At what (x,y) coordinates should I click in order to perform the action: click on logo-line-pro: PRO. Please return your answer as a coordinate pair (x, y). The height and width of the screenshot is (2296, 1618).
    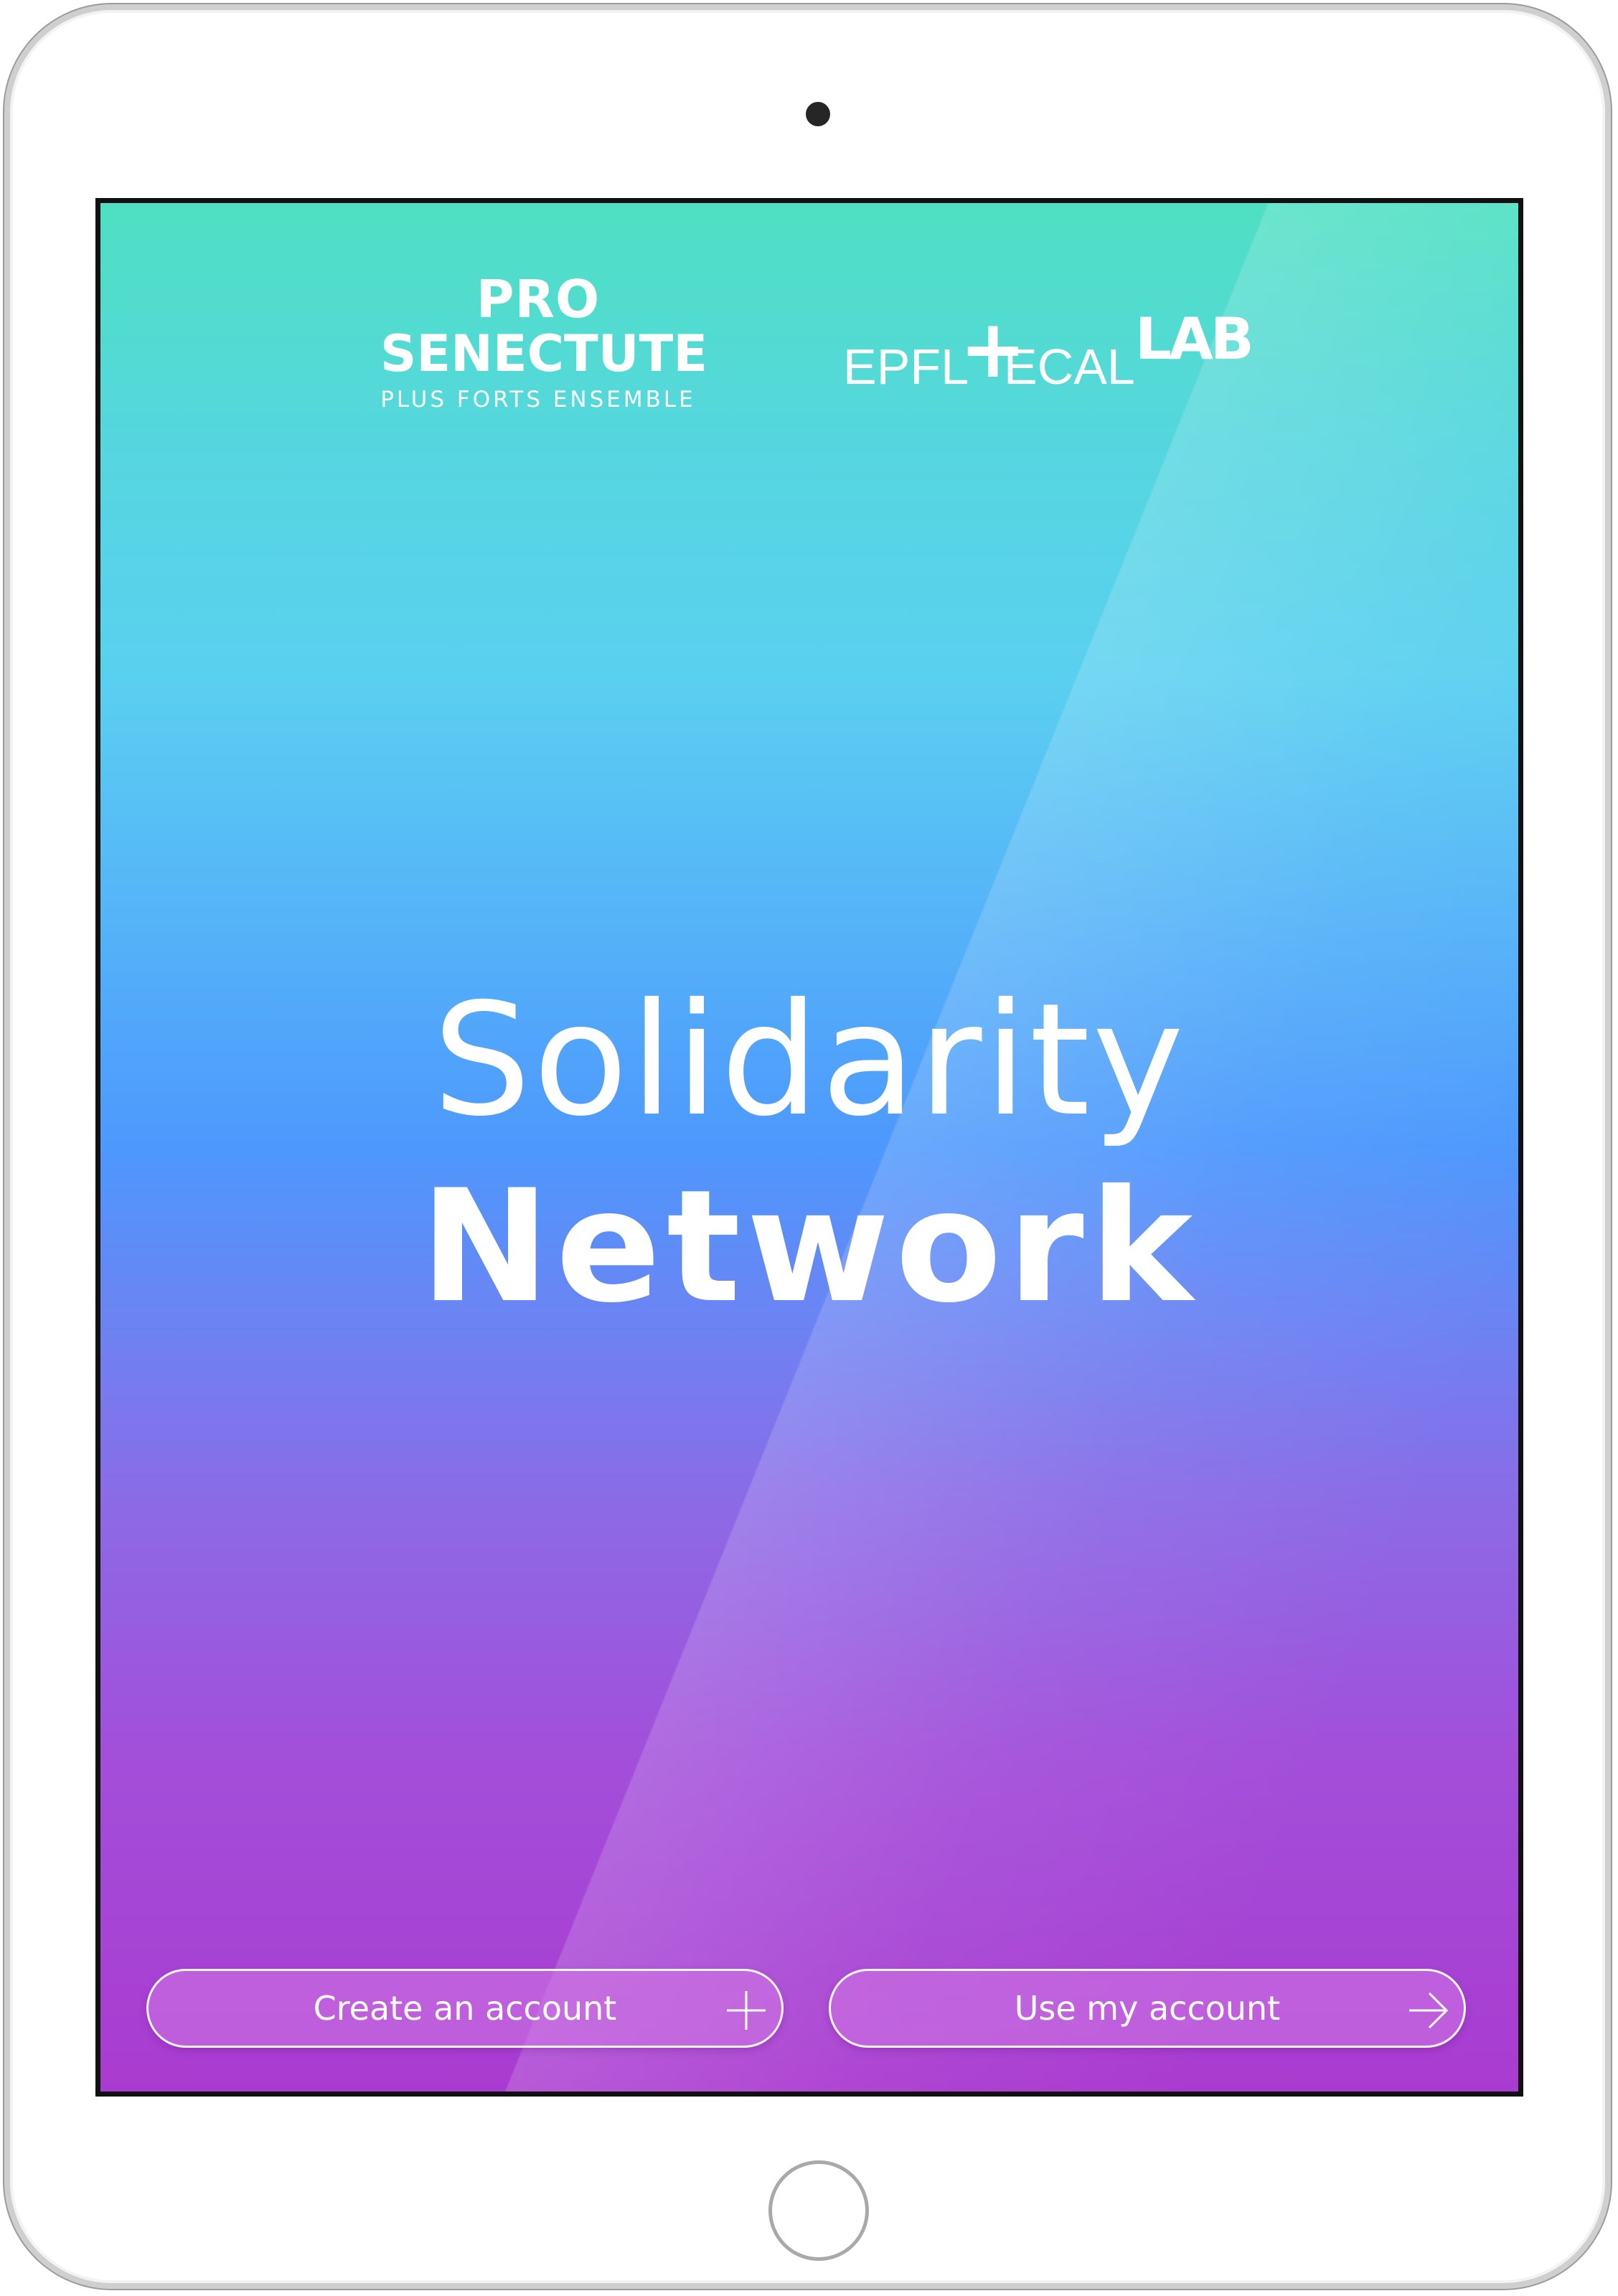
    Looking at the image, I should click on (539, 299).